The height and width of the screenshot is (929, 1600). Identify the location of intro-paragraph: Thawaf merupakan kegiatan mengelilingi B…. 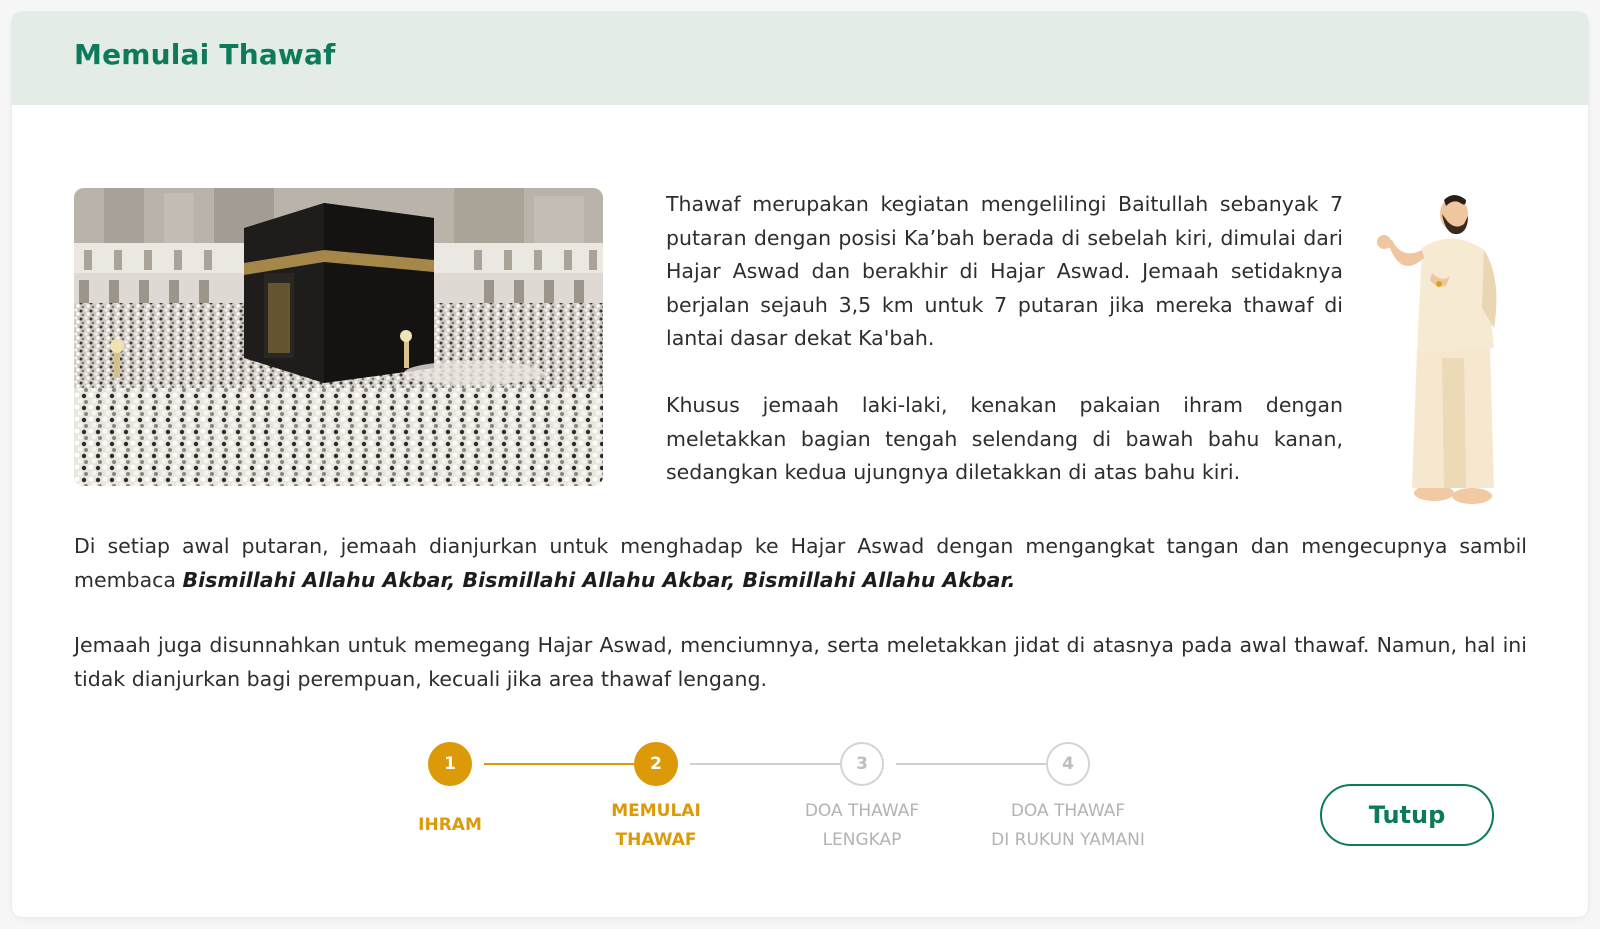
(1004, 271).